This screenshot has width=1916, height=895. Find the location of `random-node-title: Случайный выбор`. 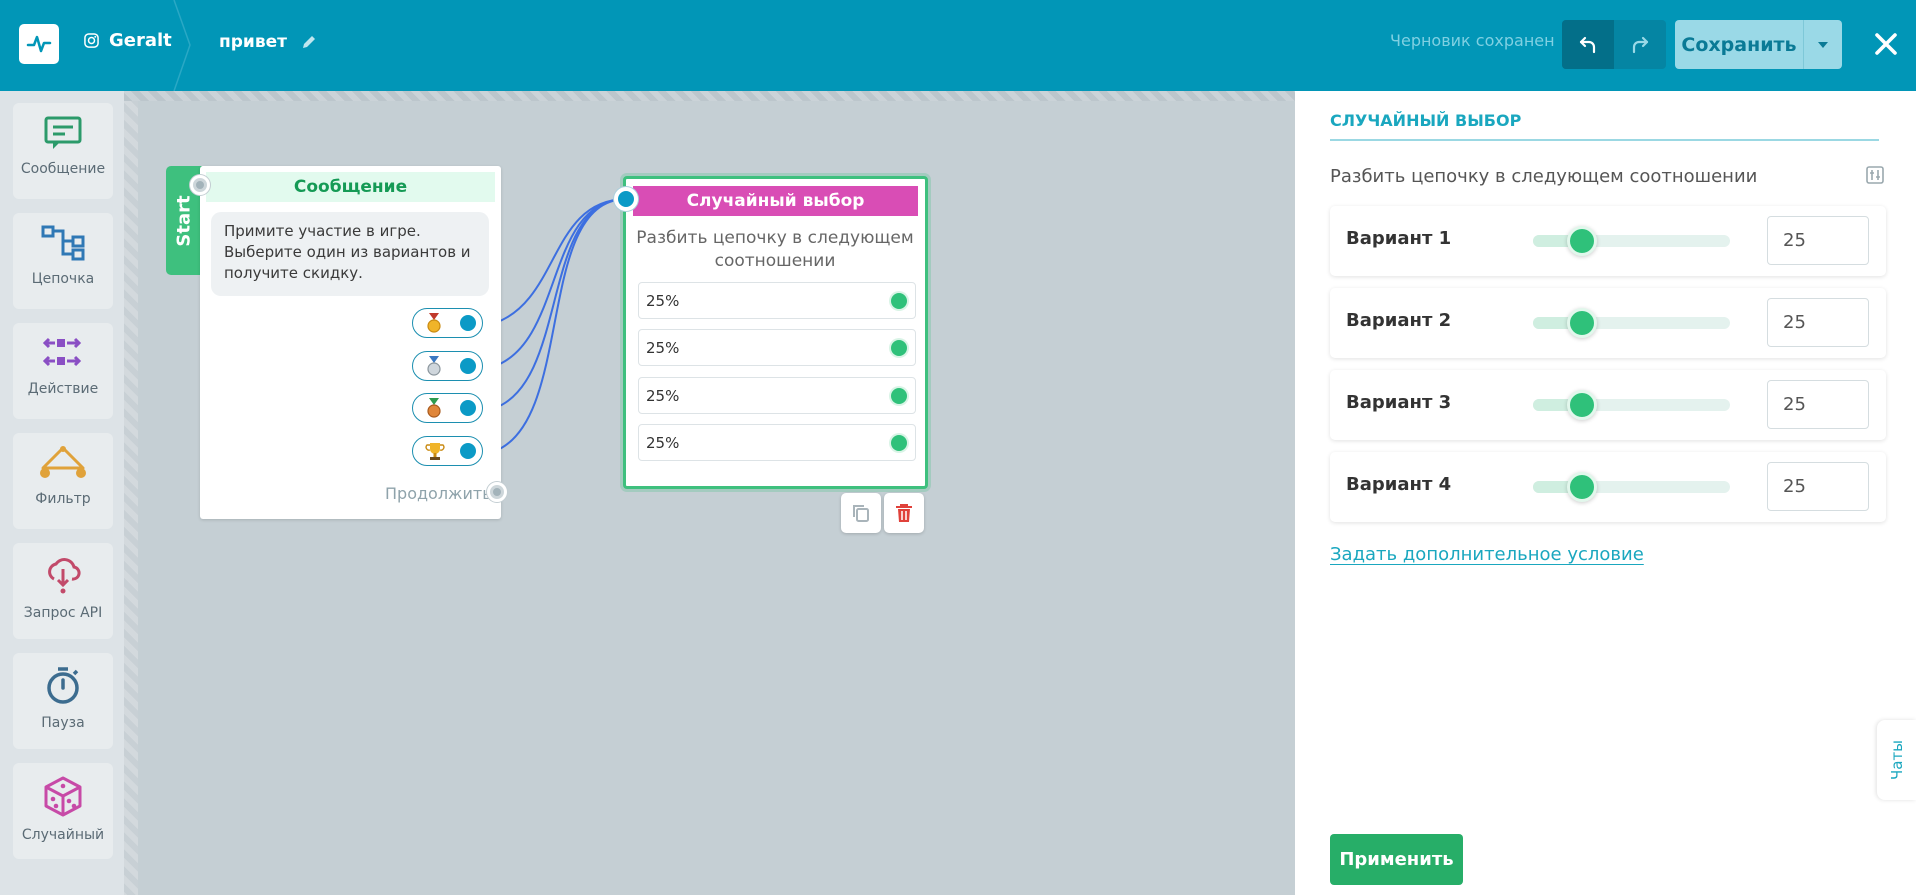

random-node-title: Случайный выбор is located at coordinates (775, 201).